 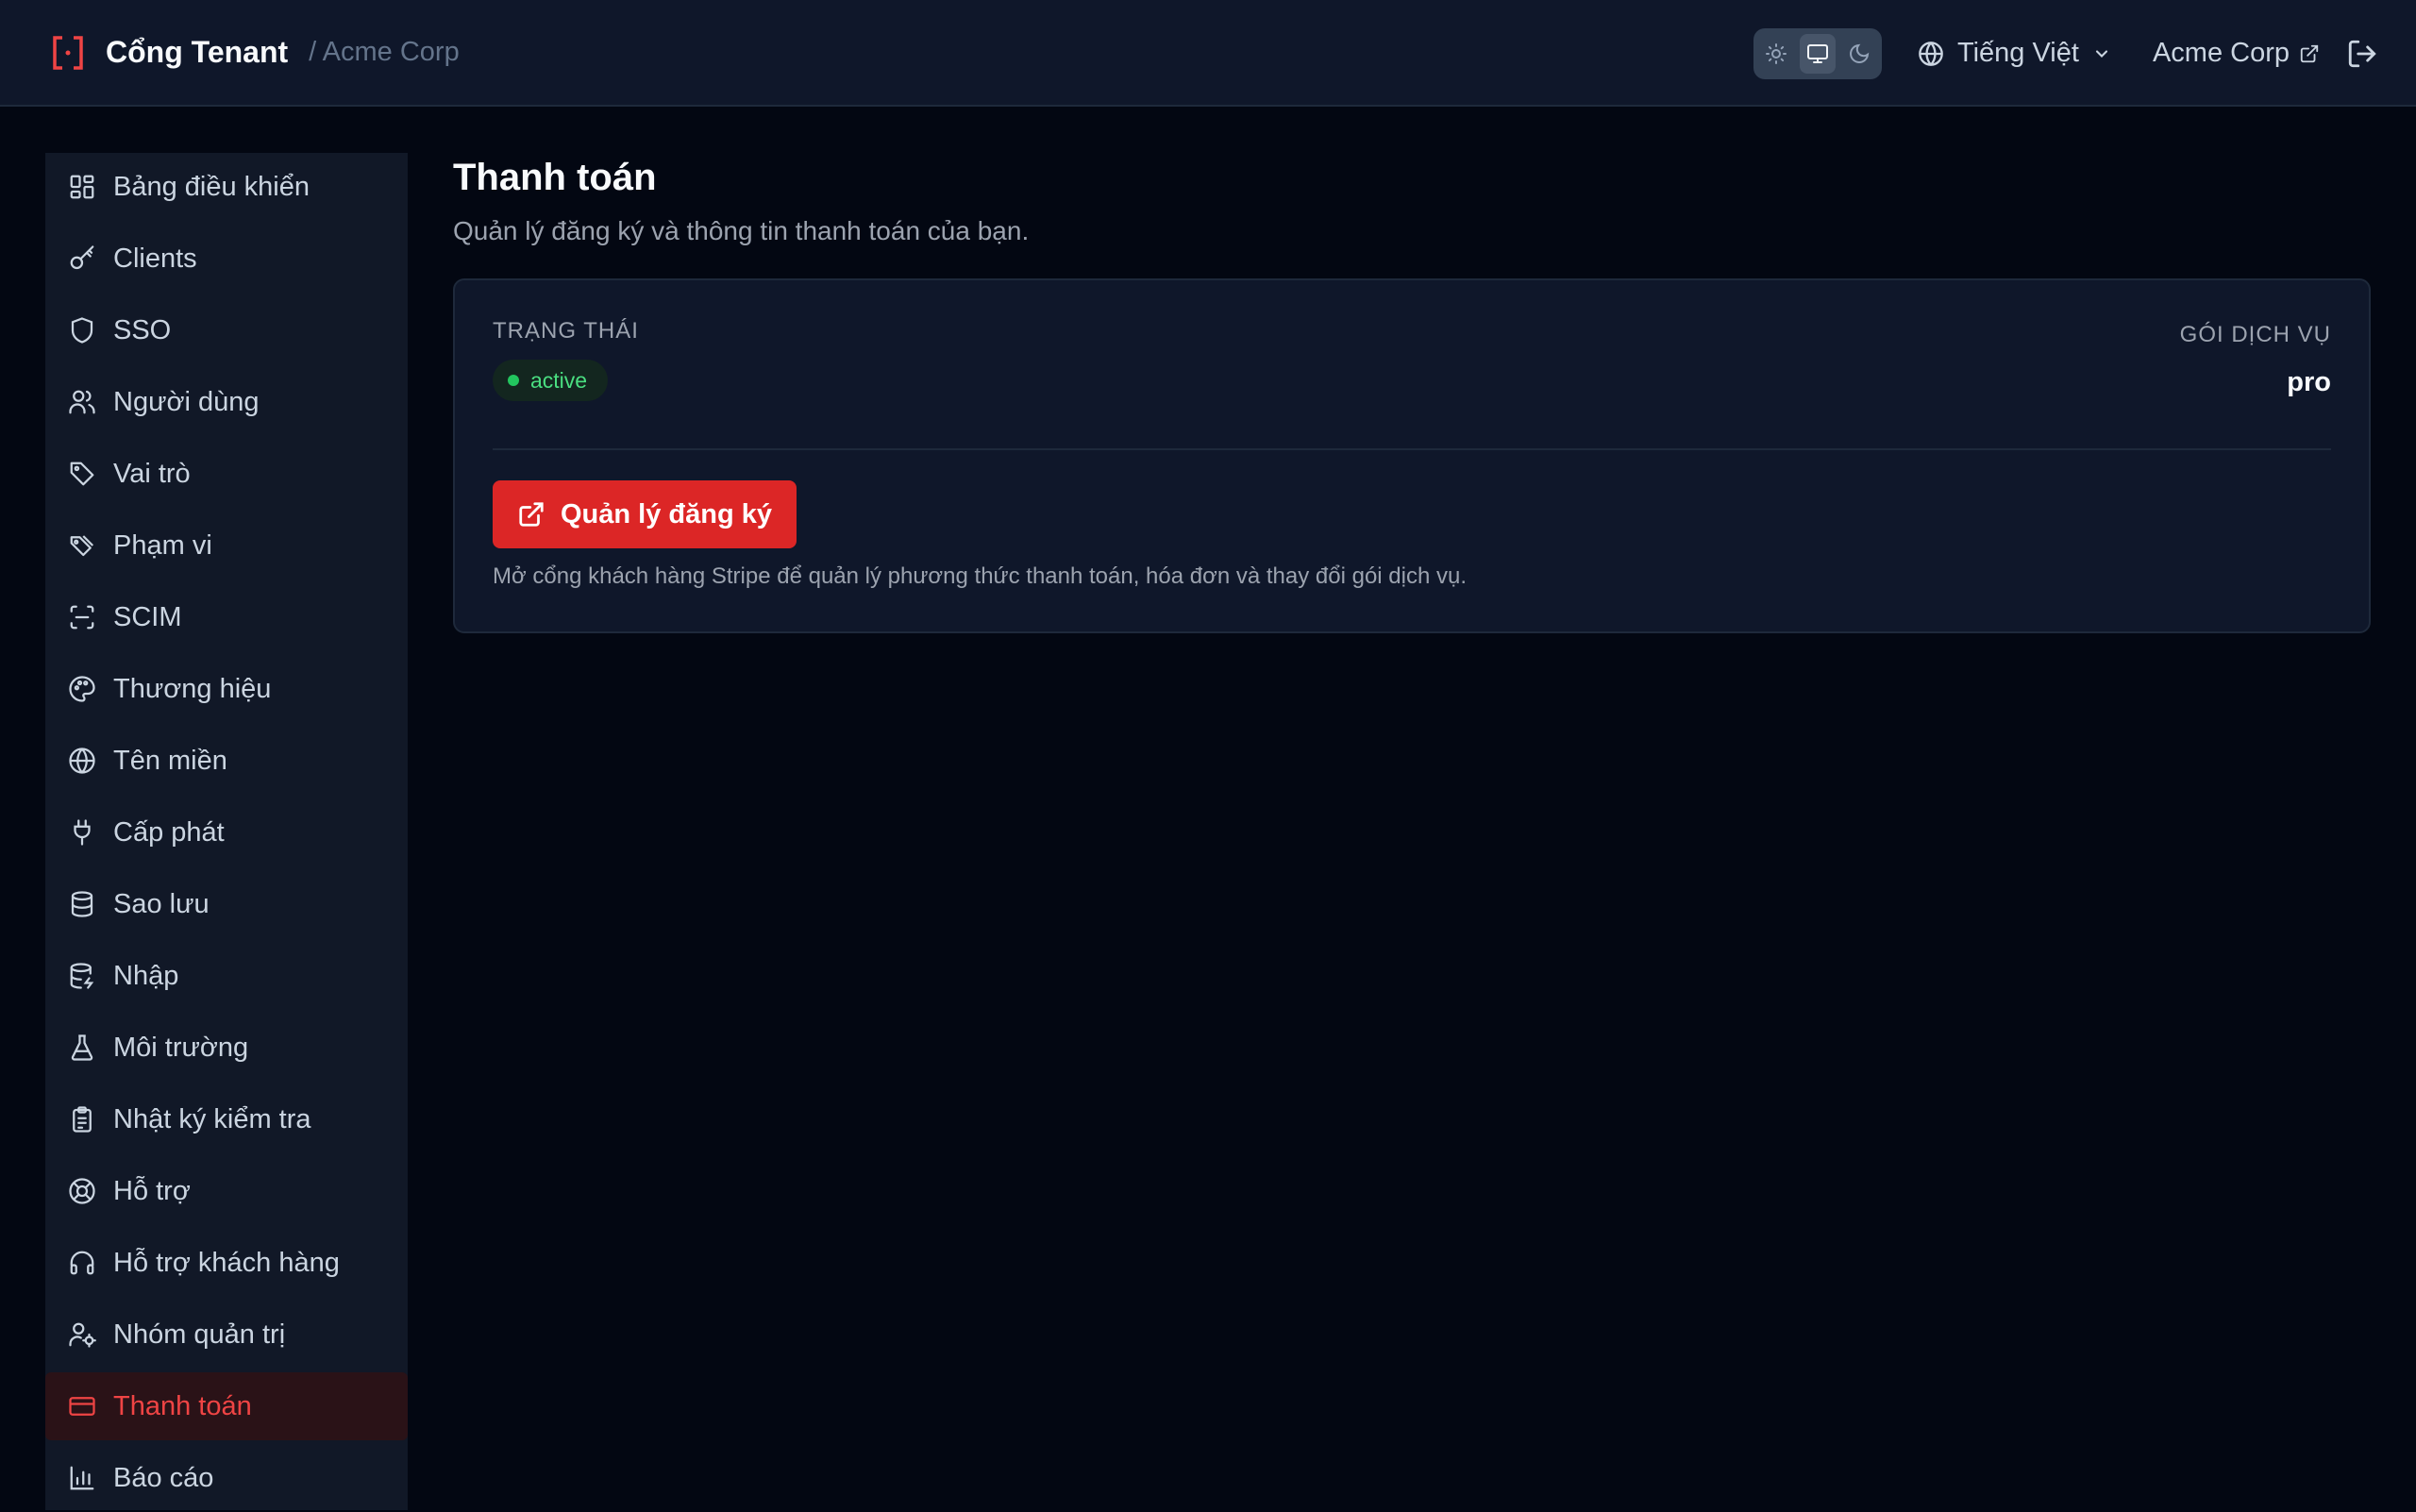 I want to click on sidebar-item-billing: Thanh toán, so click(x=227, y=1406).